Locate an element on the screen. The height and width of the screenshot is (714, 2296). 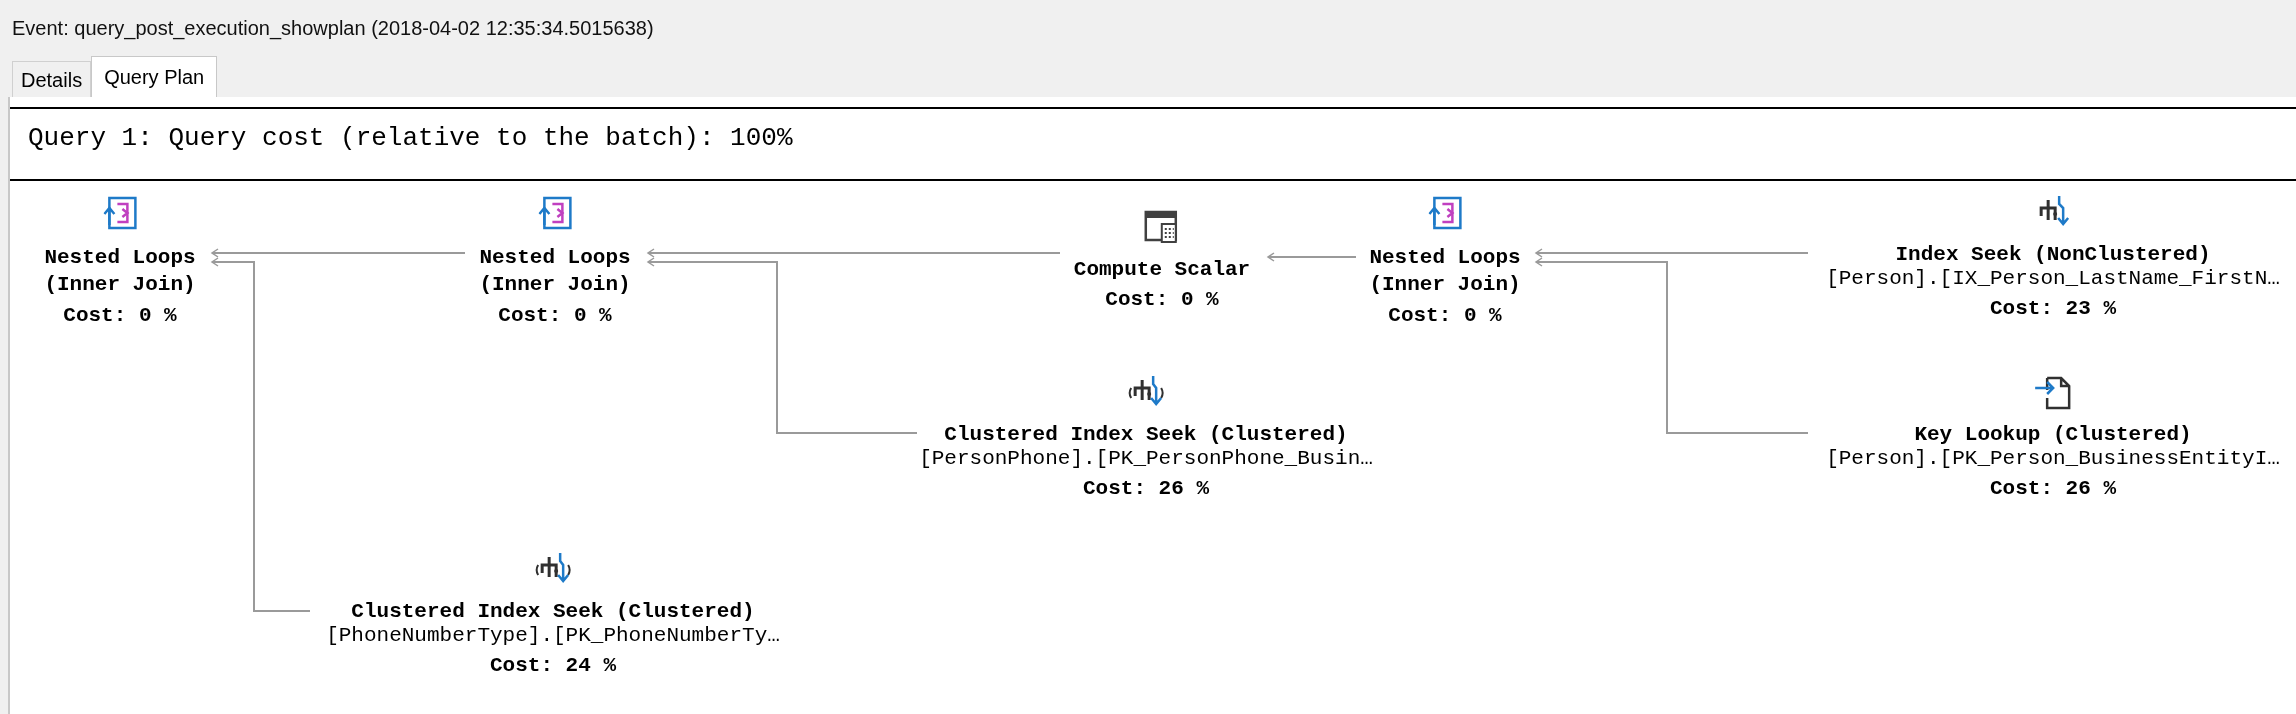
tab: Query Plan is located at coordinates (154, 76).